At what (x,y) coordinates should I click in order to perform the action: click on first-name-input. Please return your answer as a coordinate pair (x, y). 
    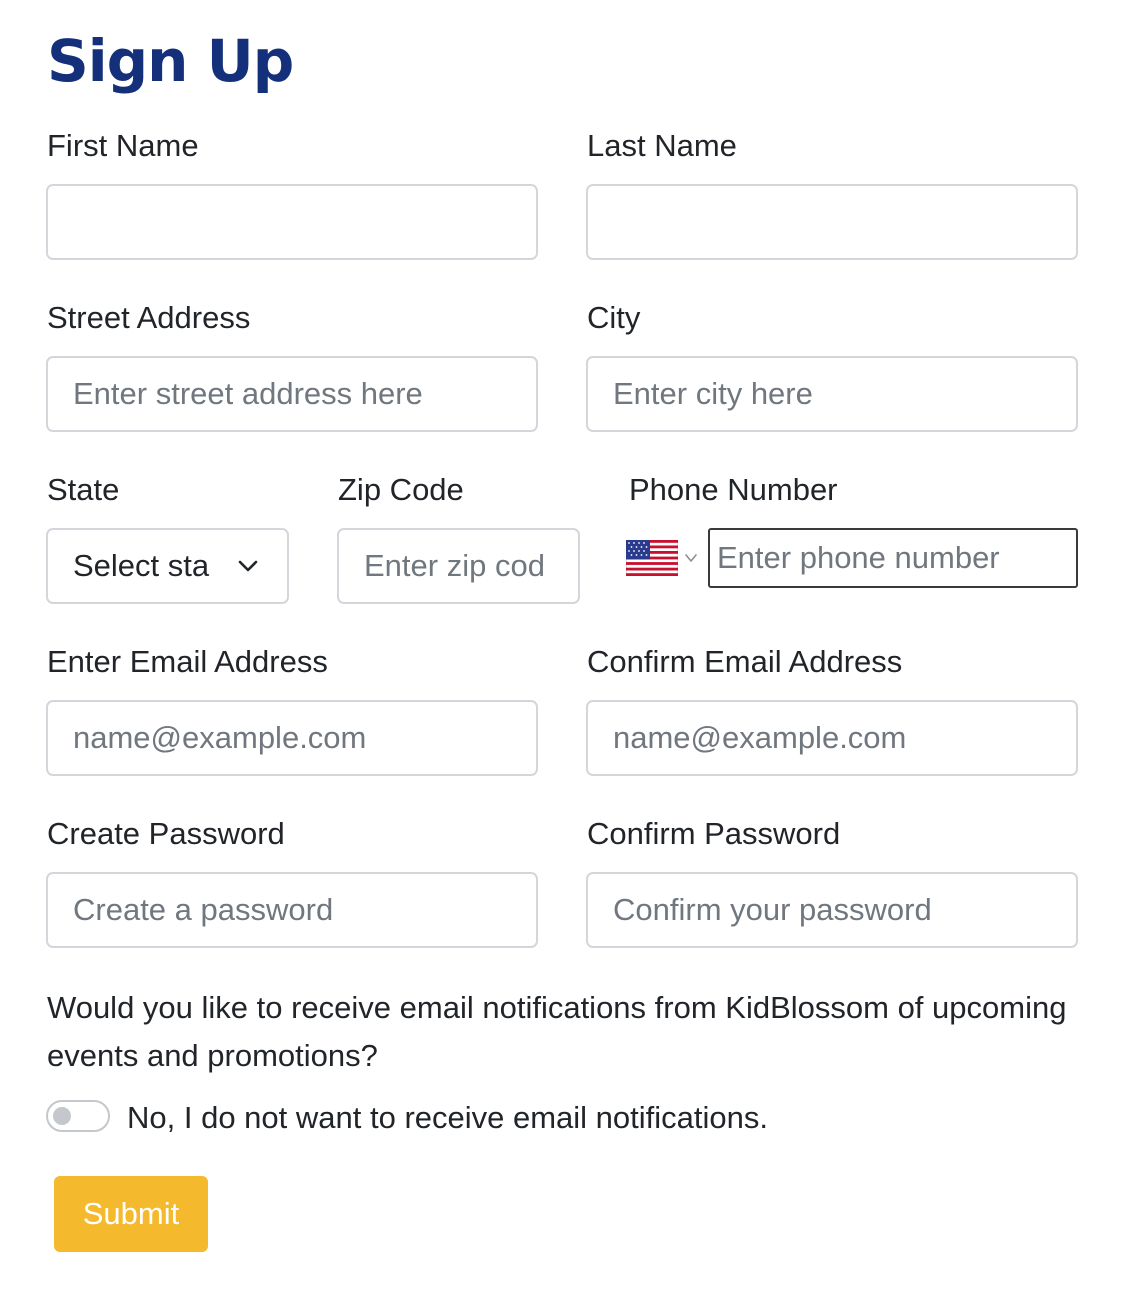
    Looking at the image, I should click on (292, 222).